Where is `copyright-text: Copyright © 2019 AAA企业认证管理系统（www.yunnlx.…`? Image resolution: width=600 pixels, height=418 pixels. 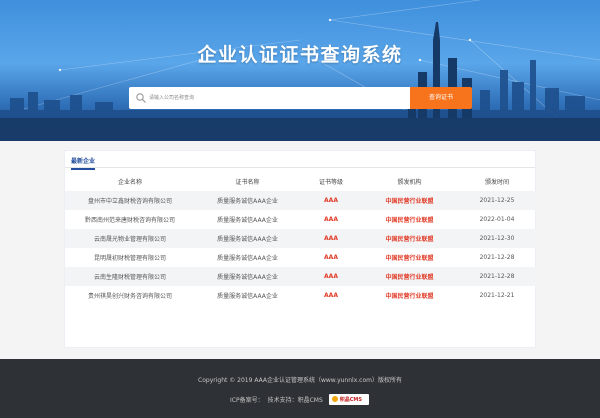
copyright-text: Copyright © 2019 AAA企业认证管理系统（www.yunnlx.… is located at coordinates (300, 380).